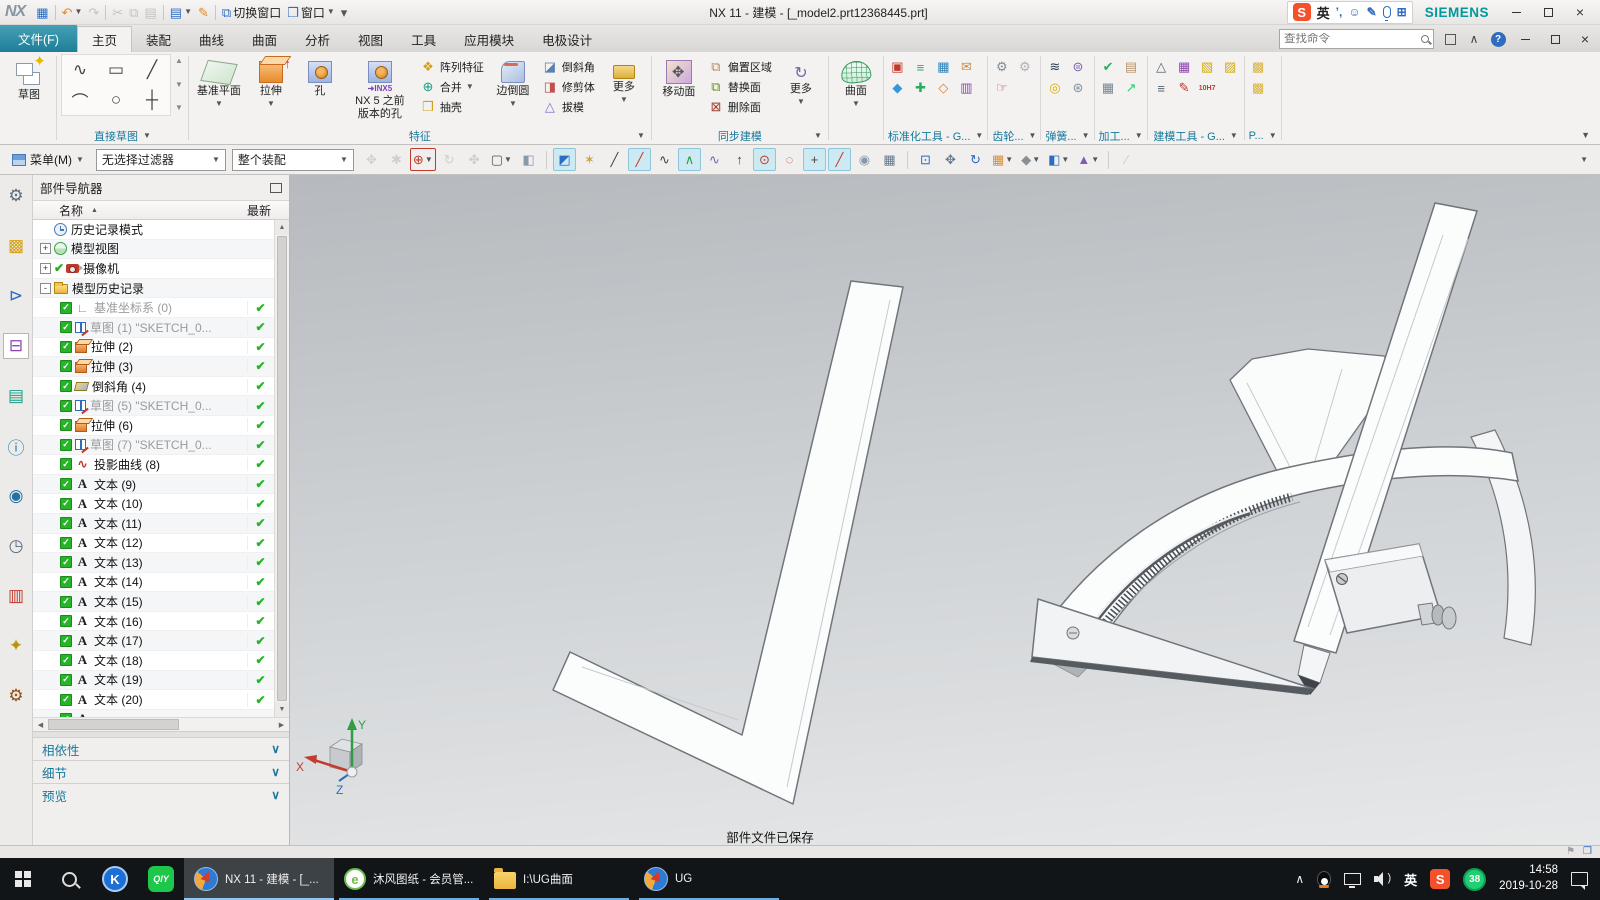  Describe the element at coordinates (251, 12) in the screenshot. I see `switch-window-button: ⧉ 切换窗口` at that location.